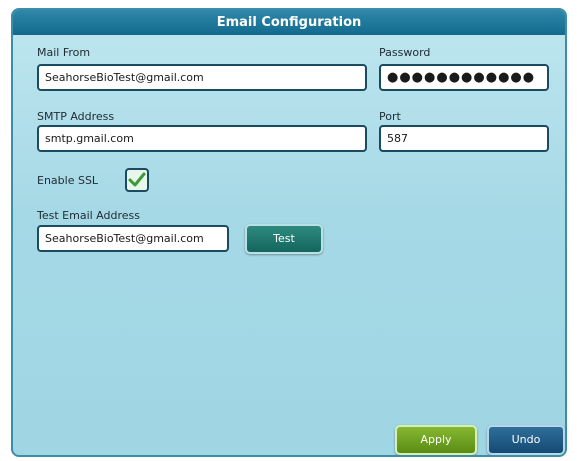 The height and width of the screenshot is (461, 577). What do you see at coordinates (436, 440) in the screenshot?
I see `apply-button: Apply` at bounding box center [436, 440].